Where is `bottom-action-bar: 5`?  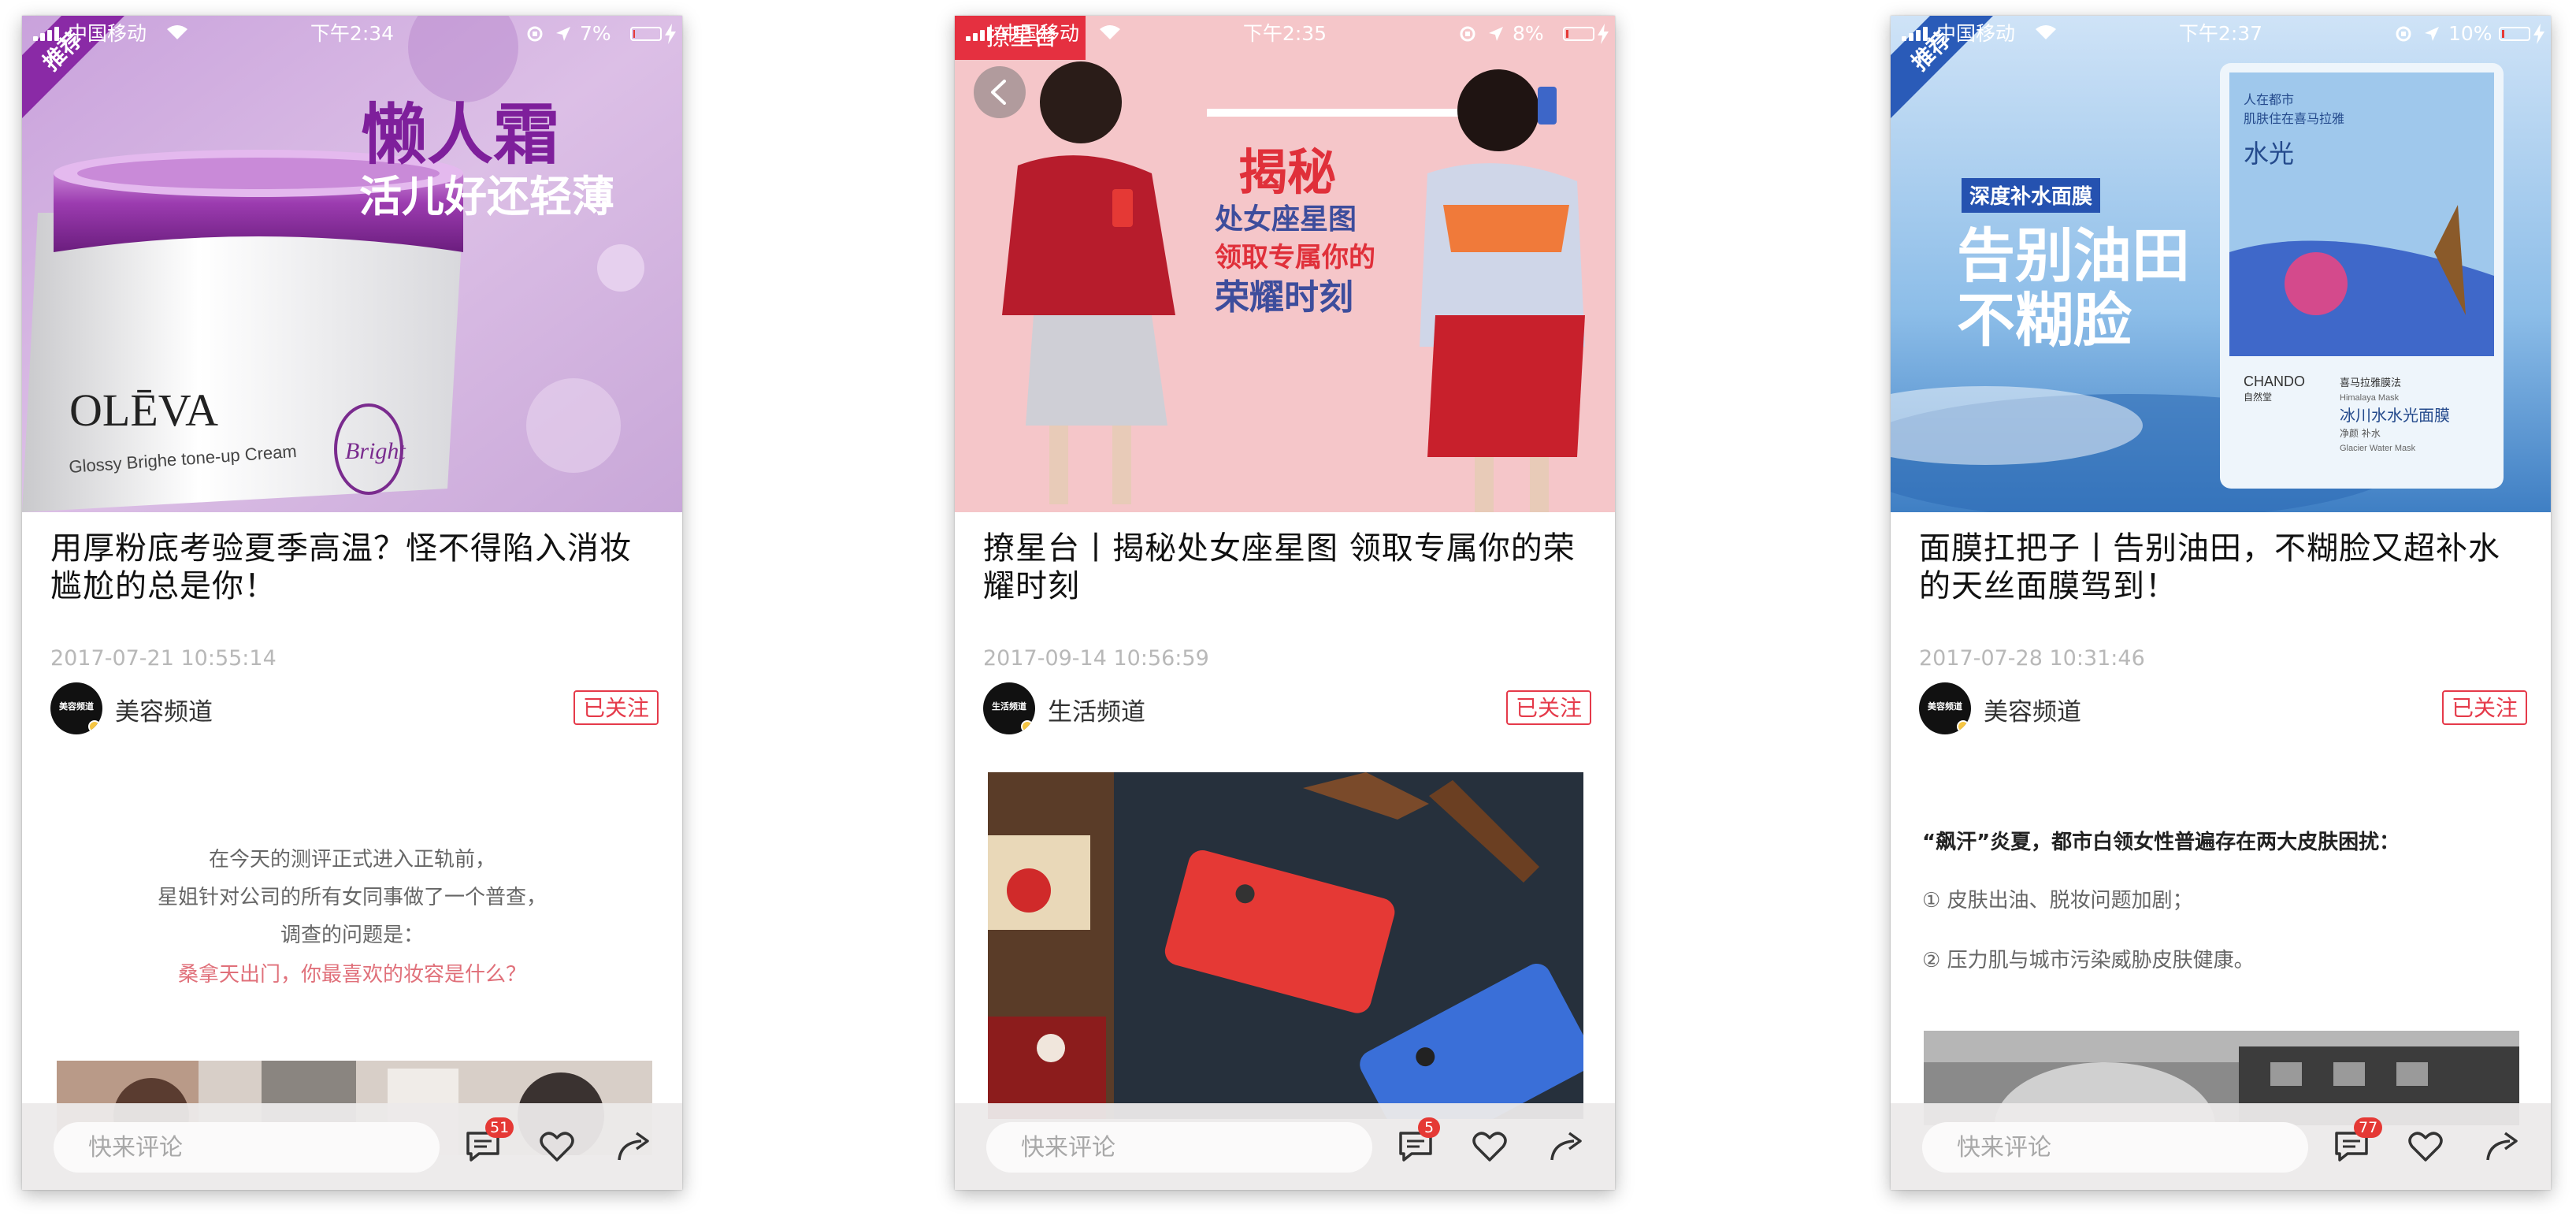
bottom-action-bar: 5 is located at coordinates (1285, 1147).